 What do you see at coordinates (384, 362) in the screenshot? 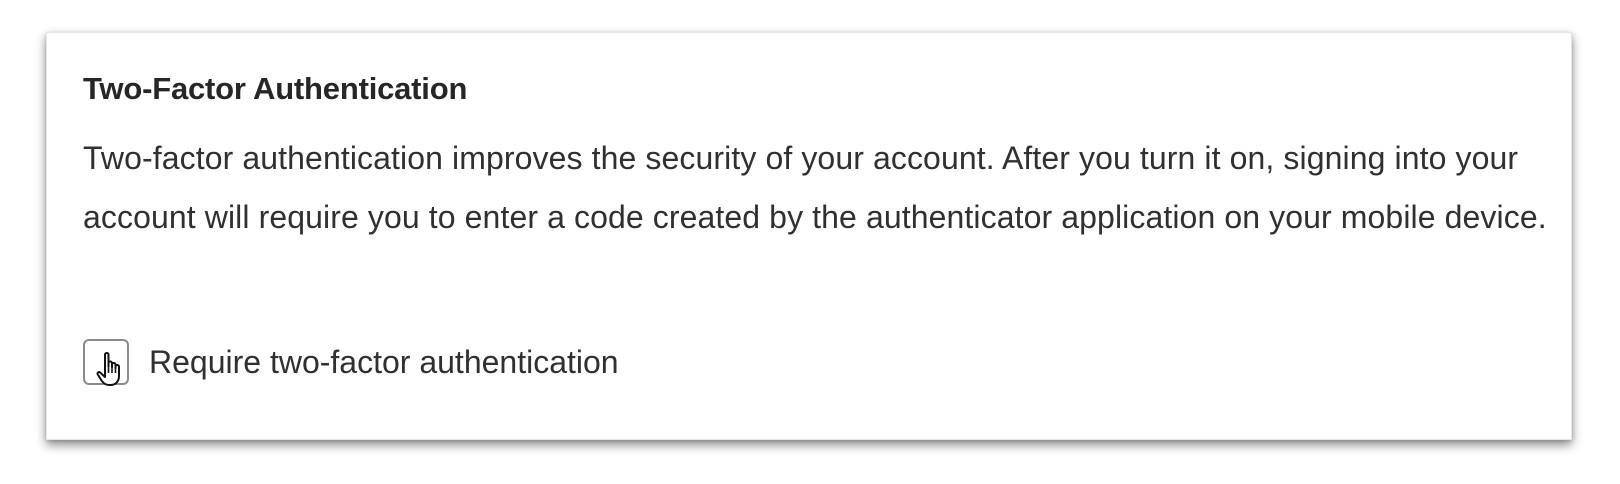
I see `require-two-factor-label: Require two-factor authentication` at bounding box center [384, 362].